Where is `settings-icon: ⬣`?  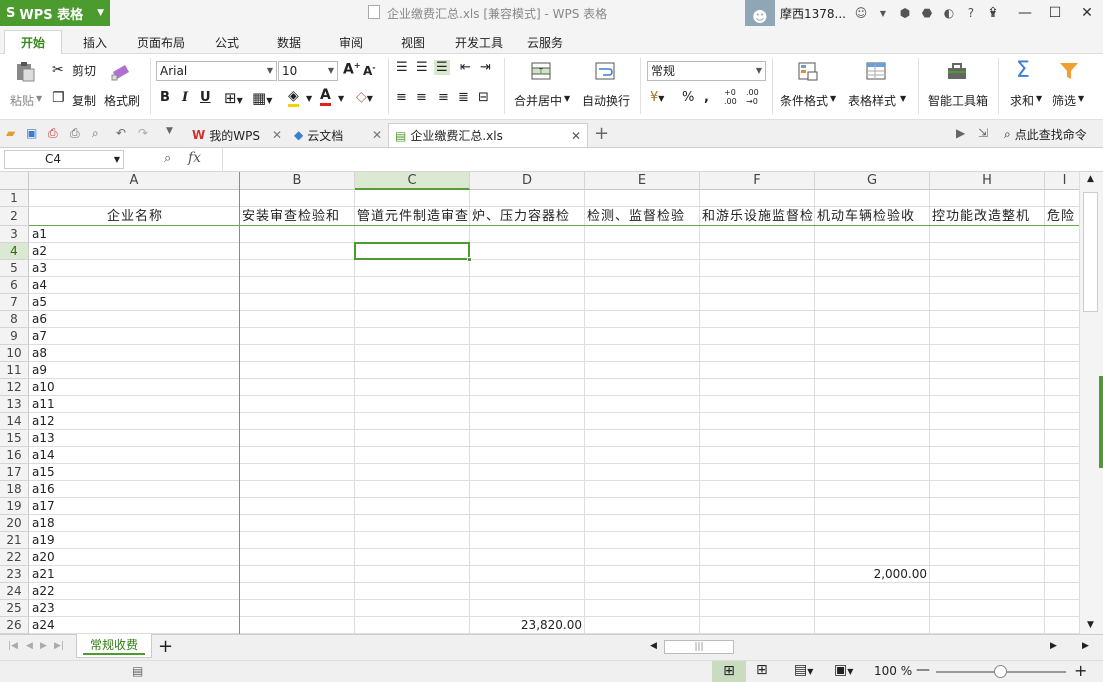 settings-icon: ⬣ is located at coordinates (927, 13).